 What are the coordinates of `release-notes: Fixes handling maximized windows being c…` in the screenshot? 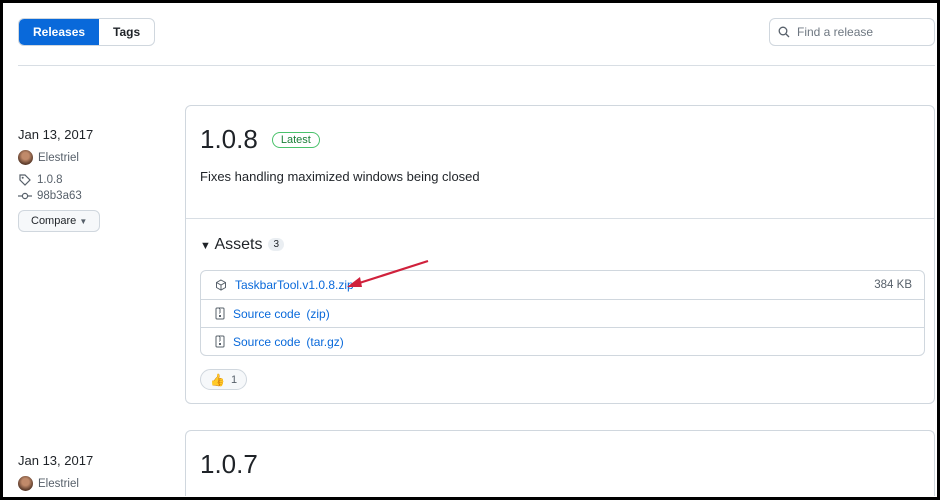 It's located at (340, 176).